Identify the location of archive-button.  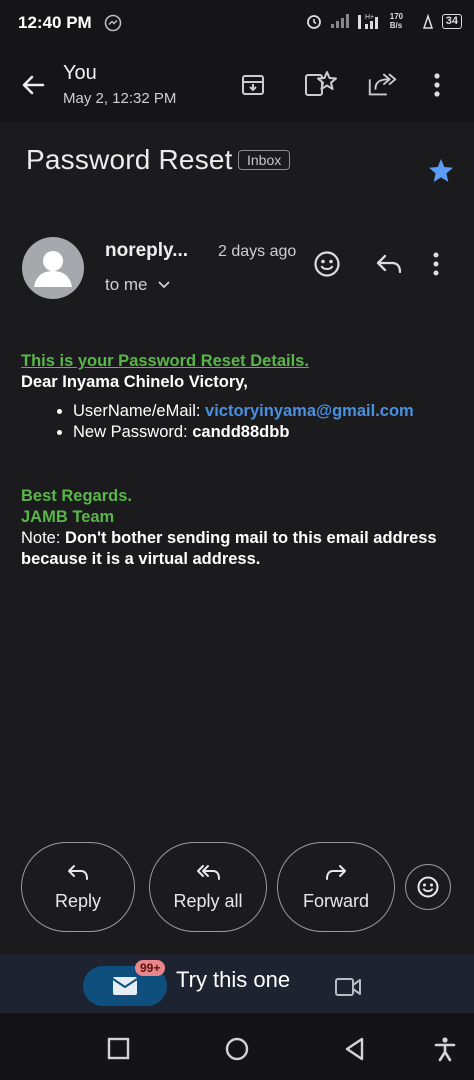
(253, 85).